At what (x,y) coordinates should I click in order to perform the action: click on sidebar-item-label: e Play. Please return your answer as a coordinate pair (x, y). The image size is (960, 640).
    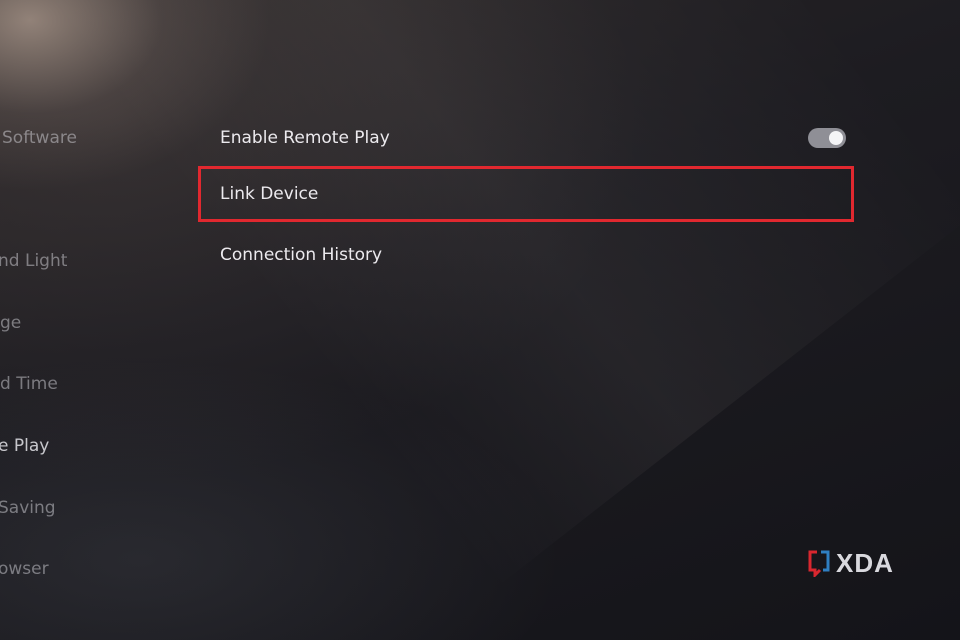
    Looking at the image, I should click on (25, 446).